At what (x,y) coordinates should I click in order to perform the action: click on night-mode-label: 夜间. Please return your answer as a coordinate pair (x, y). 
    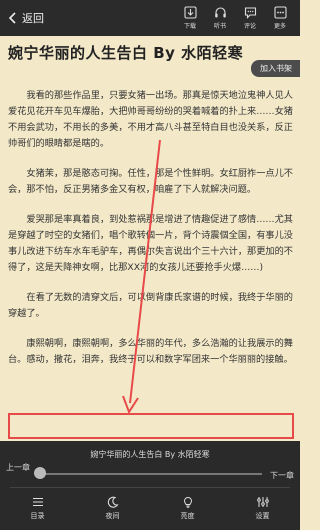
    Looking at the image, I should click on (112, 516).